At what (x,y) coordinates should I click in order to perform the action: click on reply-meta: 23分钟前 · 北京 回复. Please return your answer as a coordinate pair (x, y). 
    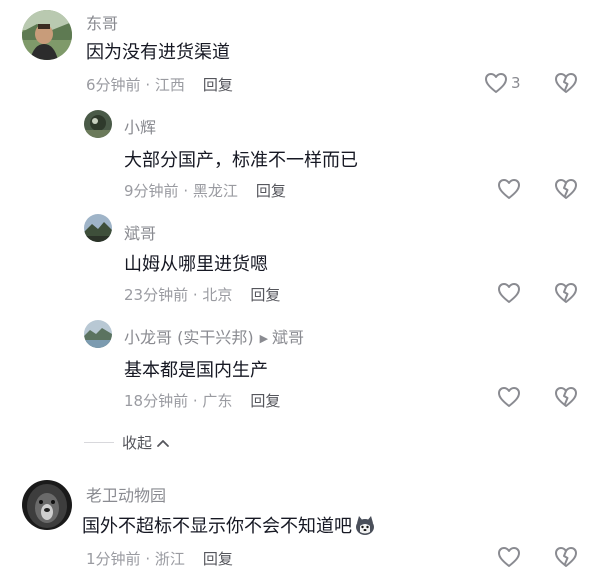
    Looking at the image, I should click on (202, 294).